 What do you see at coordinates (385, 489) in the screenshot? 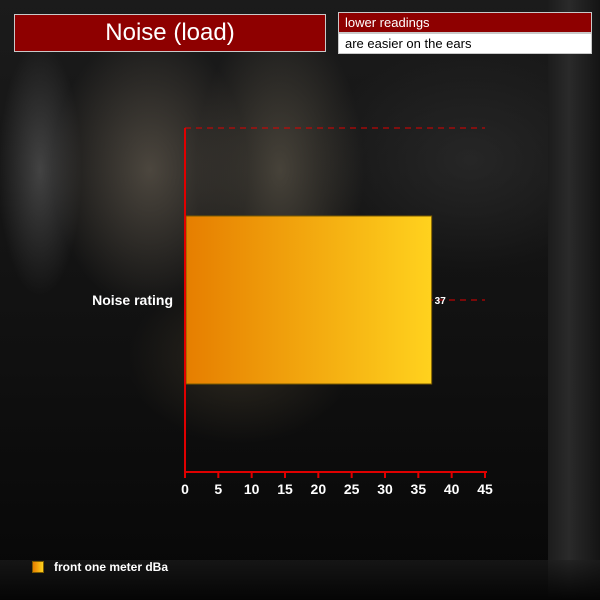
I see `x-tick-label-6: 30` at bounding box center [385, 489].